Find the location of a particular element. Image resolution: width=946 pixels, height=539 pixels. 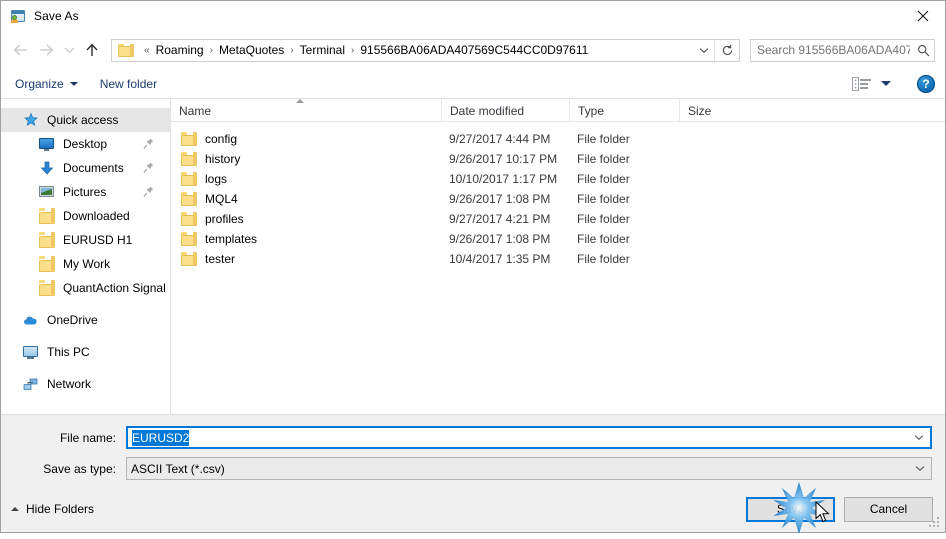

sidebar-item-label: Quick access is located at coordinates (83, 120).